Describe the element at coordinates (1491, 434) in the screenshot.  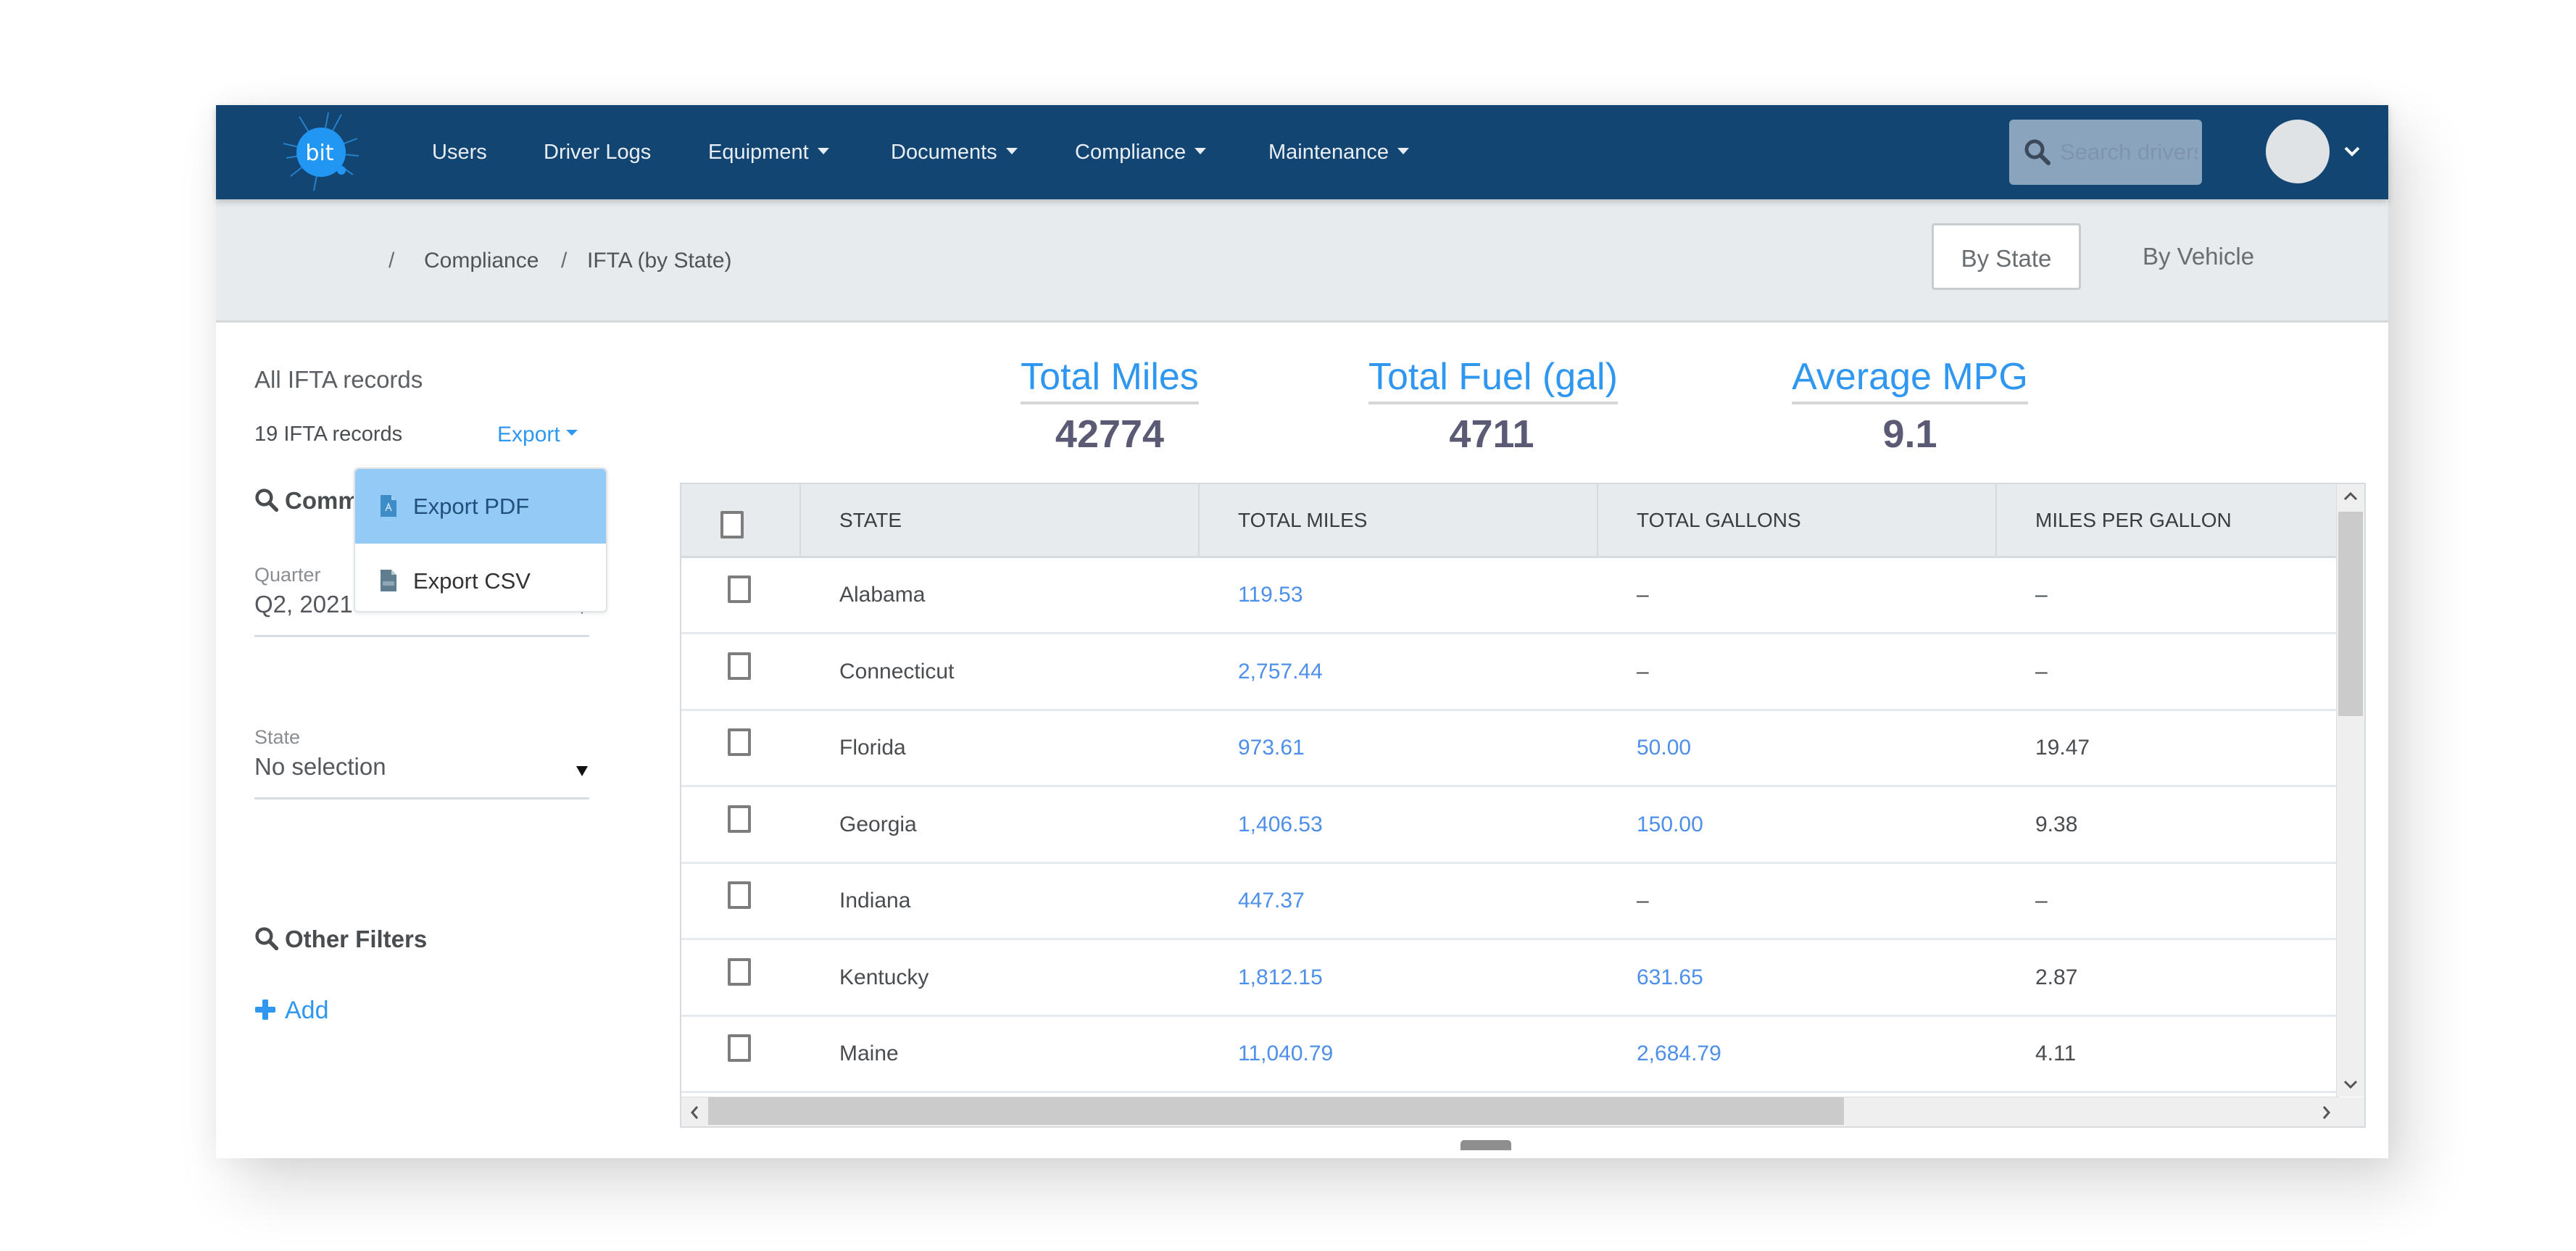
I see `stat-value: 4711` at that location.